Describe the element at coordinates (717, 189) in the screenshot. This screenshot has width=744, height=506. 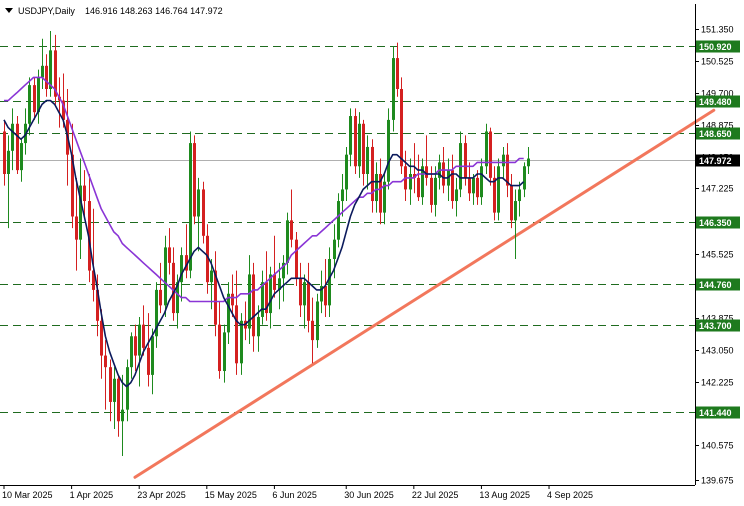
I see `y-tick-label: 147.225` at that location.